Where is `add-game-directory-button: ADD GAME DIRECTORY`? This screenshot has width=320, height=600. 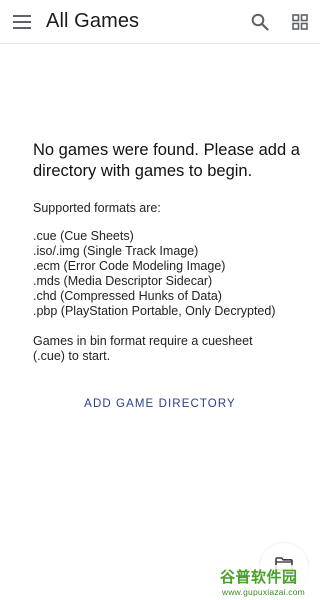
add-game-directory-button: ADD GAME DIRECTORY is located at coordinates (160, 404).